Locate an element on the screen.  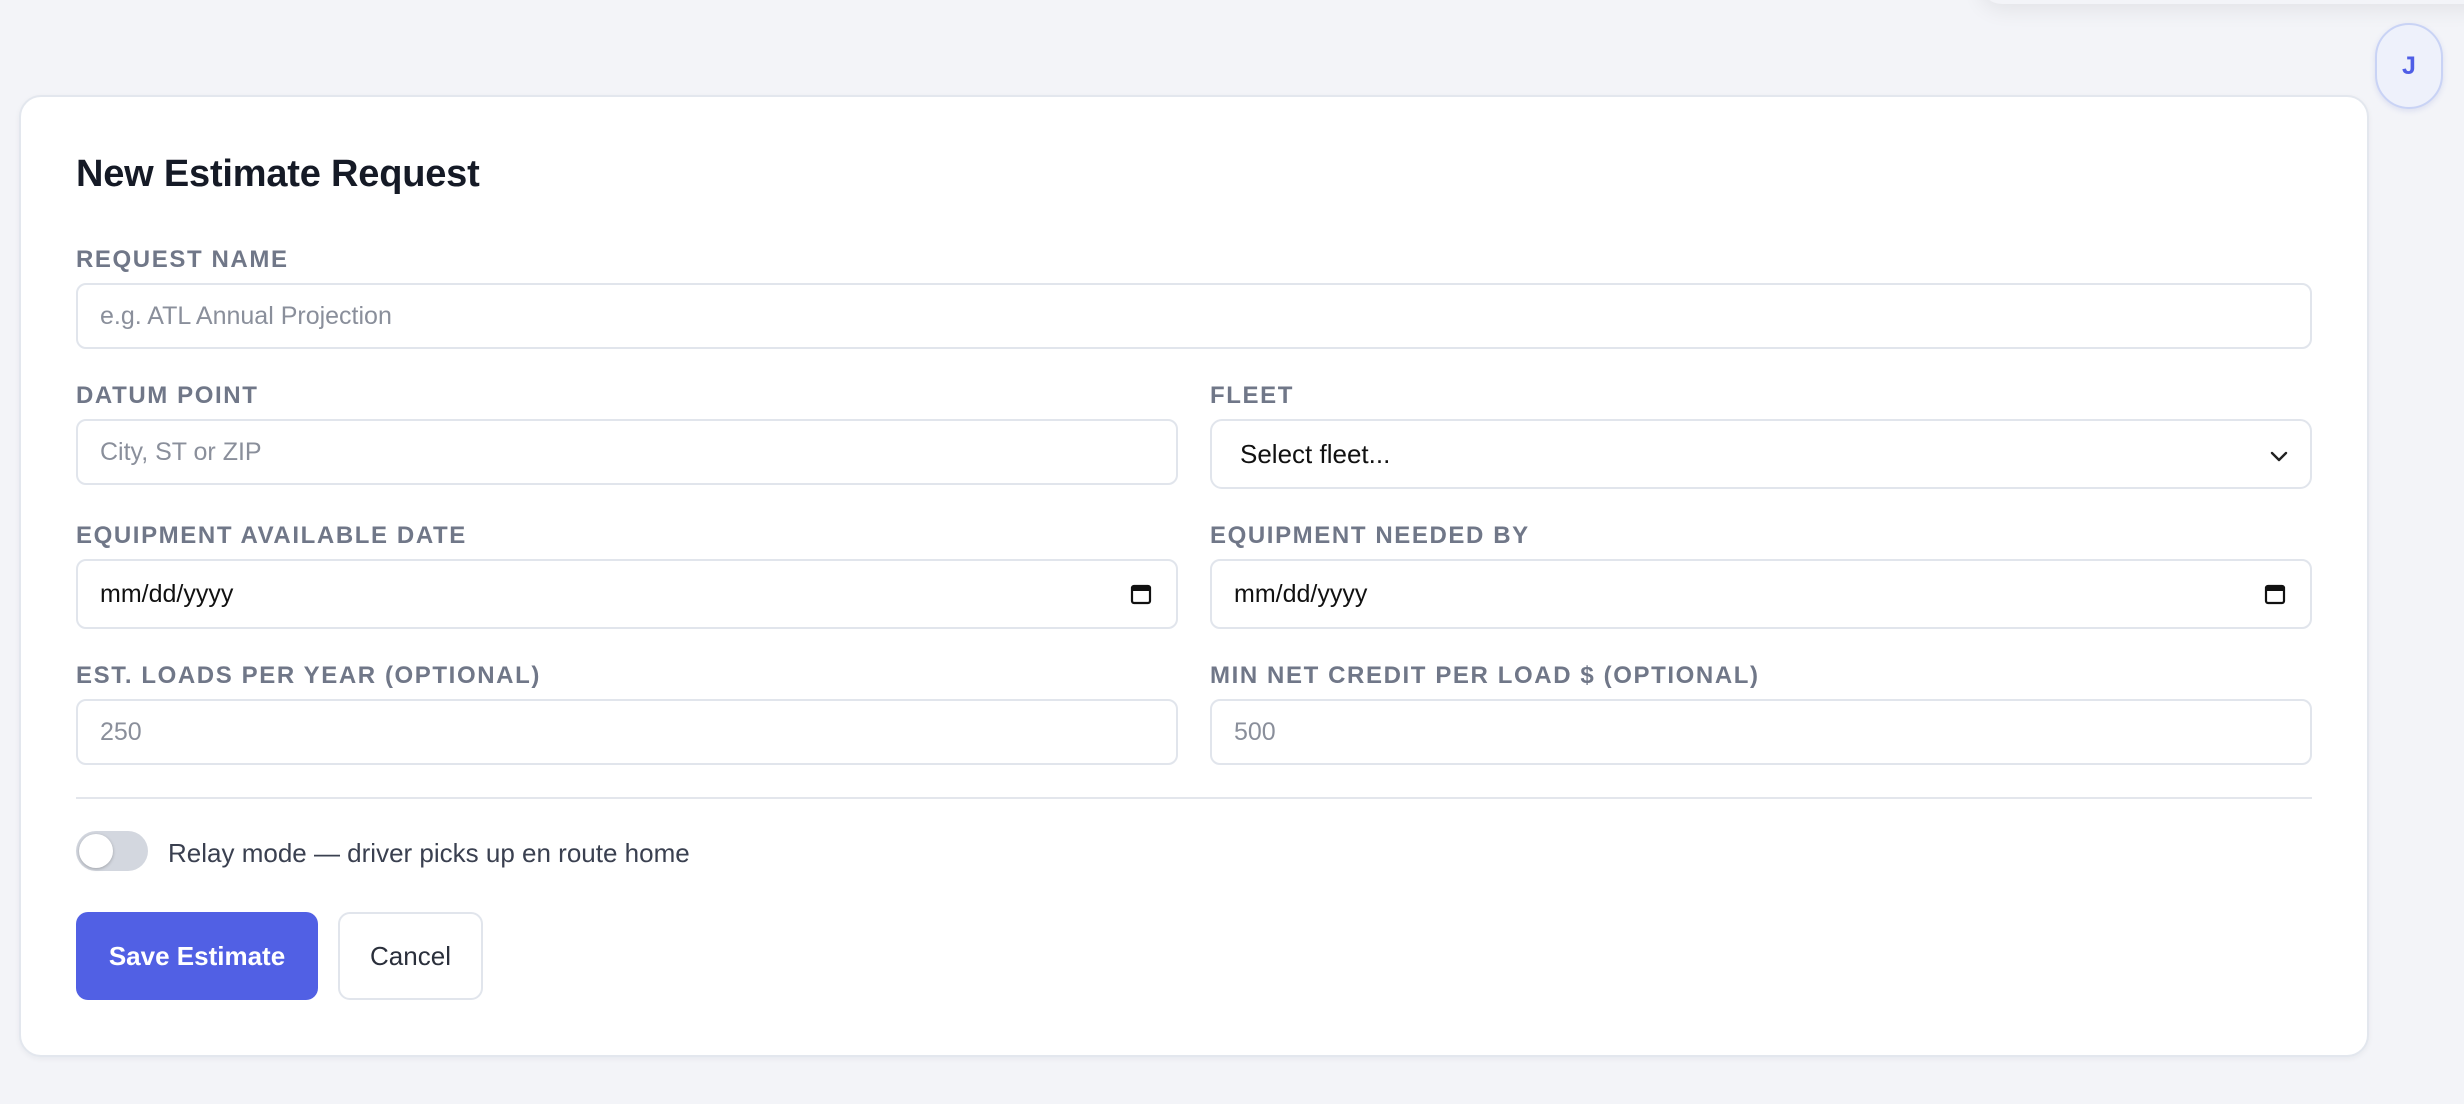
equipment-needed-by-input: mm/dd/yyyy is located at coordinates (1761, 594).